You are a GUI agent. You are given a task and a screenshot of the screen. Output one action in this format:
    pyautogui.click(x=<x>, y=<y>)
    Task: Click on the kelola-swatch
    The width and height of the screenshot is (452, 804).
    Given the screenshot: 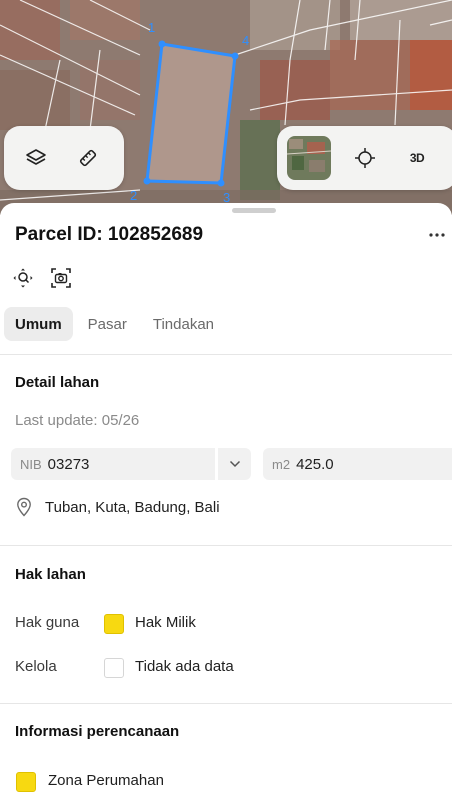 What is the action you would take?
    pyautogui.click(x=114, y=668)
    